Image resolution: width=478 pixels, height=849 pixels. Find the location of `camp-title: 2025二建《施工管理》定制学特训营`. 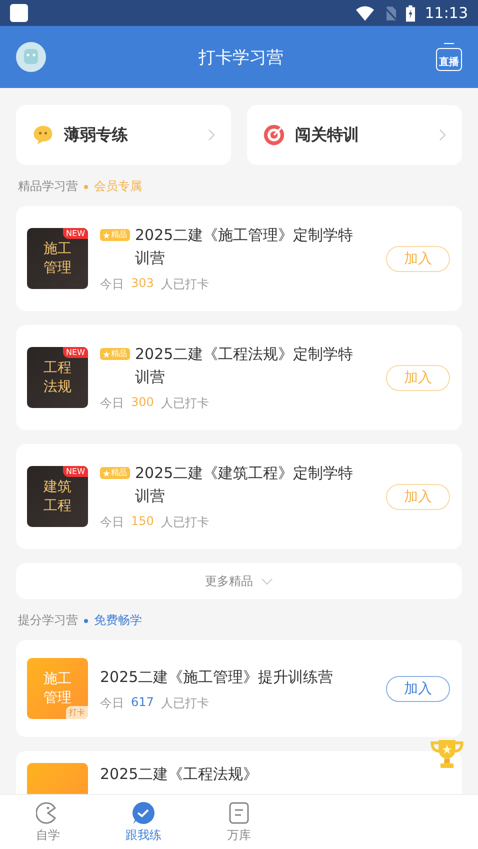

camp-title: 2025二建《施工管理》定制学特训营 is located at coordinates (244, 247).